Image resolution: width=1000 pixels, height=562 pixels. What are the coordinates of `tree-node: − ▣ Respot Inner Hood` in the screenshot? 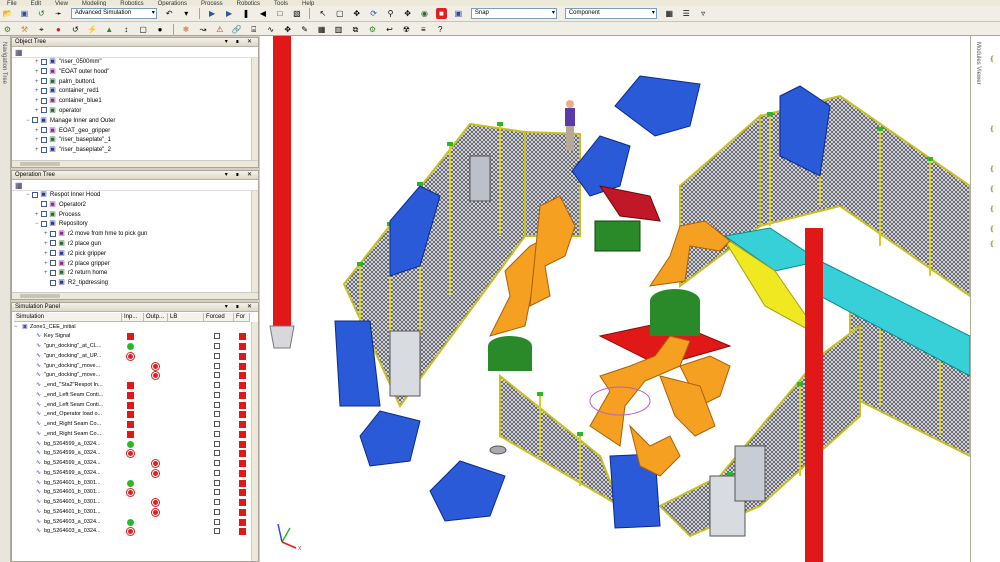 It's located at (135, 196).